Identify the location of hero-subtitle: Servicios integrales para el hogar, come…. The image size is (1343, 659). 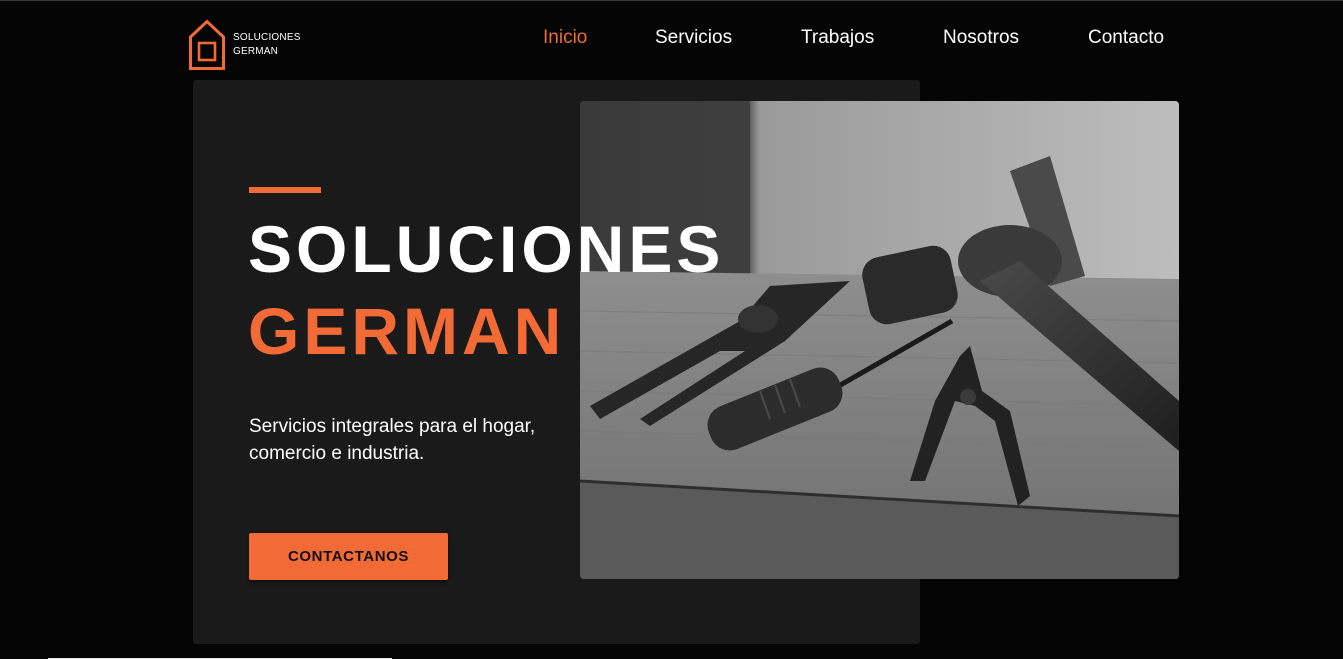
(392, 440).